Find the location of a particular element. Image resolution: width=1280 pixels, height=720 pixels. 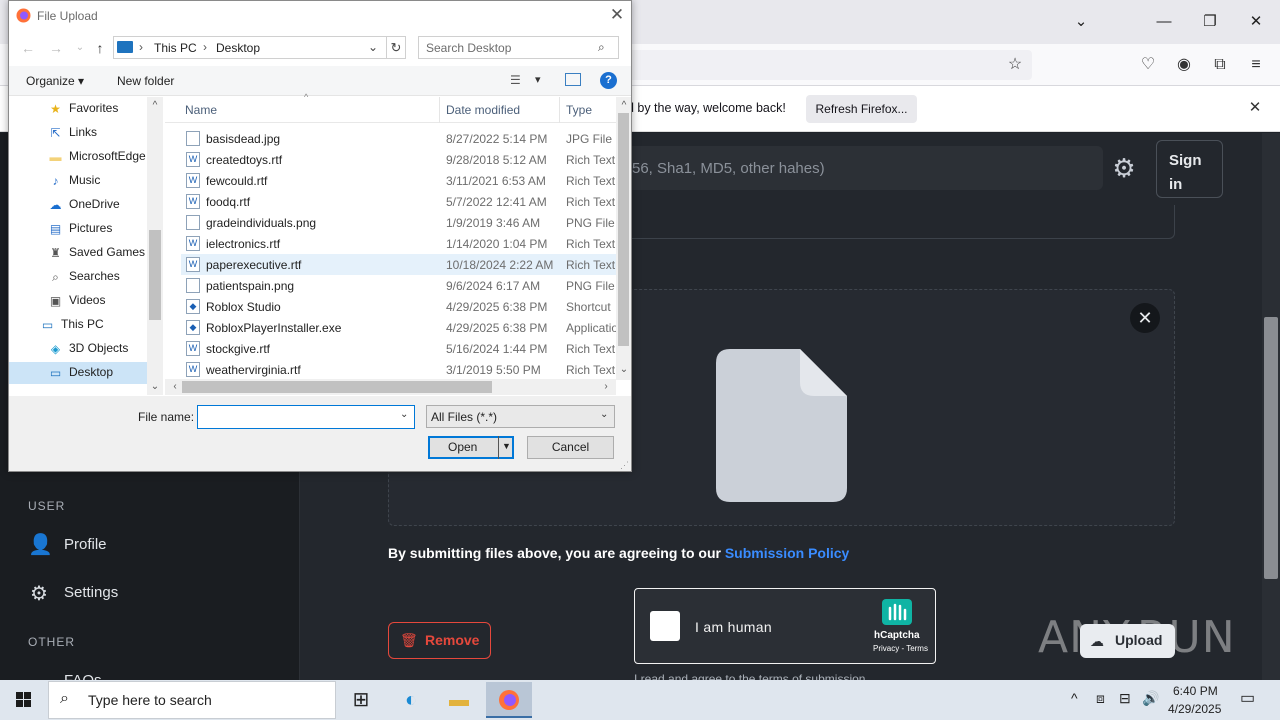

page-scrollbar-thumb is located at coordinates (1271, 448).